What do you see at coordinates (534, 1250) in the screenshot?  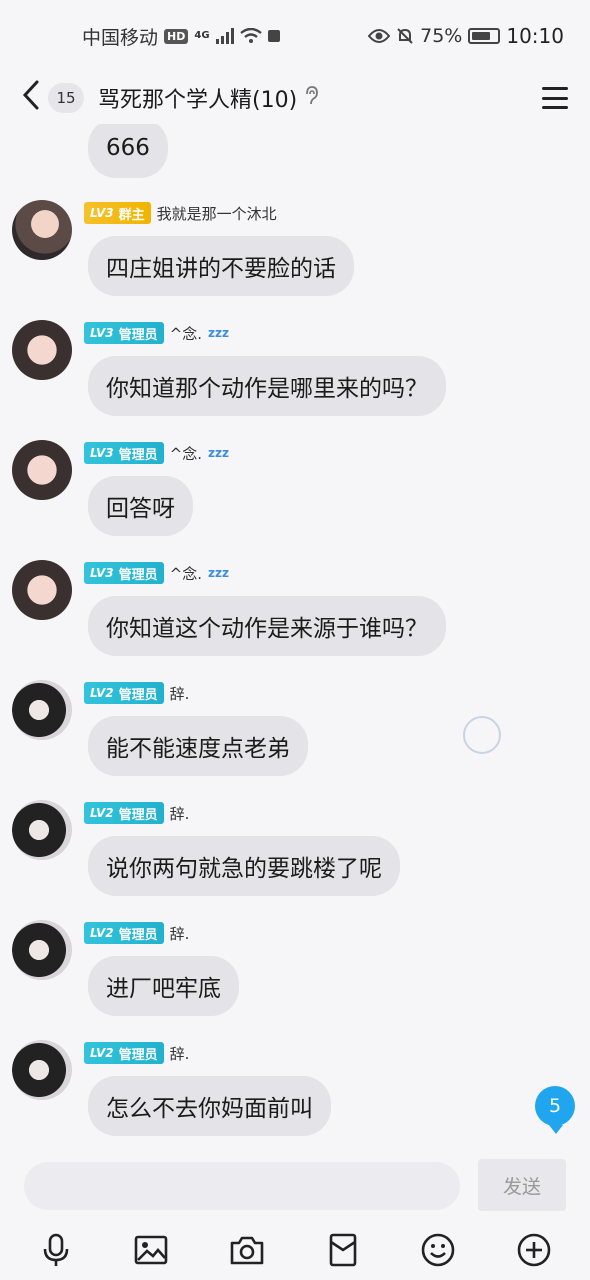 I see `plus-icon` at bounding box center [534, 1250].